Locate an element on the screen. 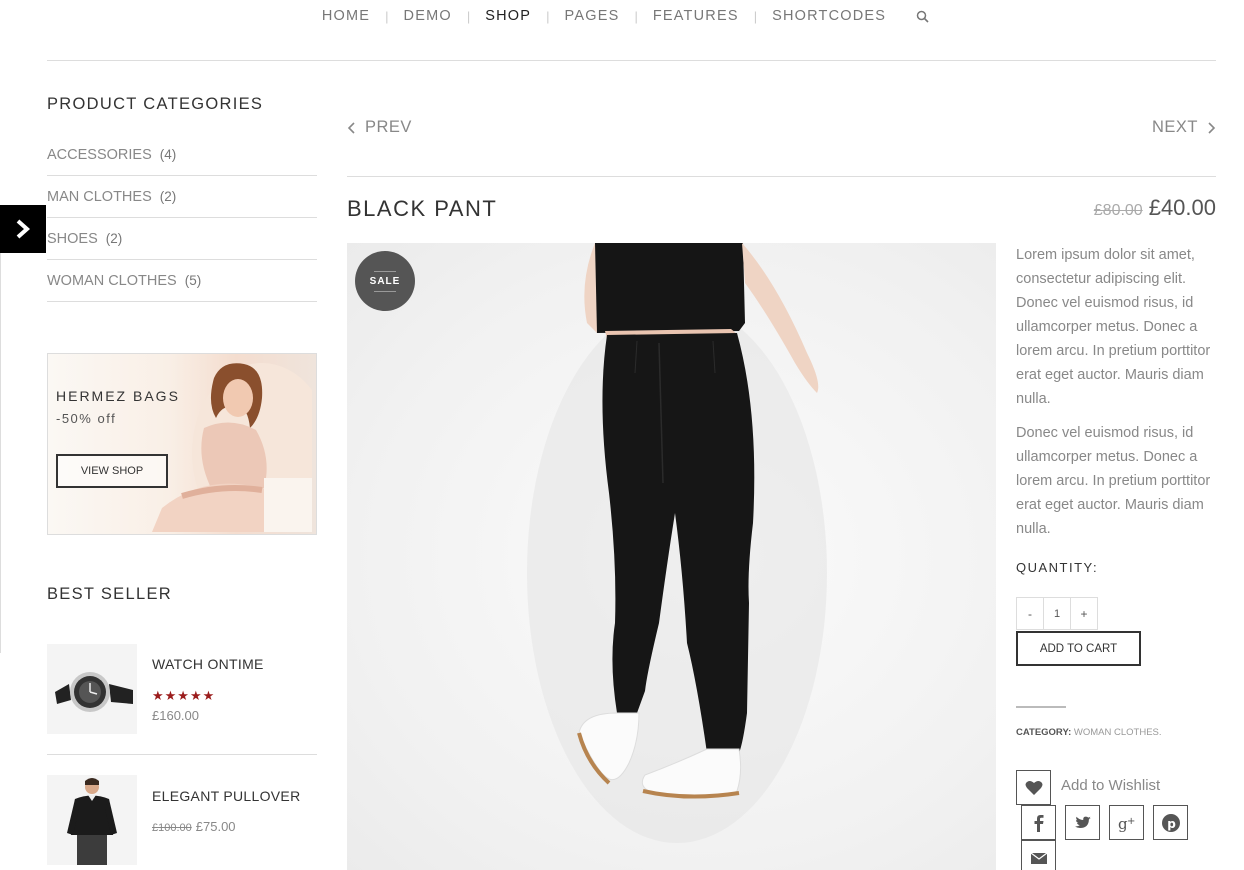 This screenshot has width=1244, height=870. pullover-thumbnail is located at coordinates (92, 820).